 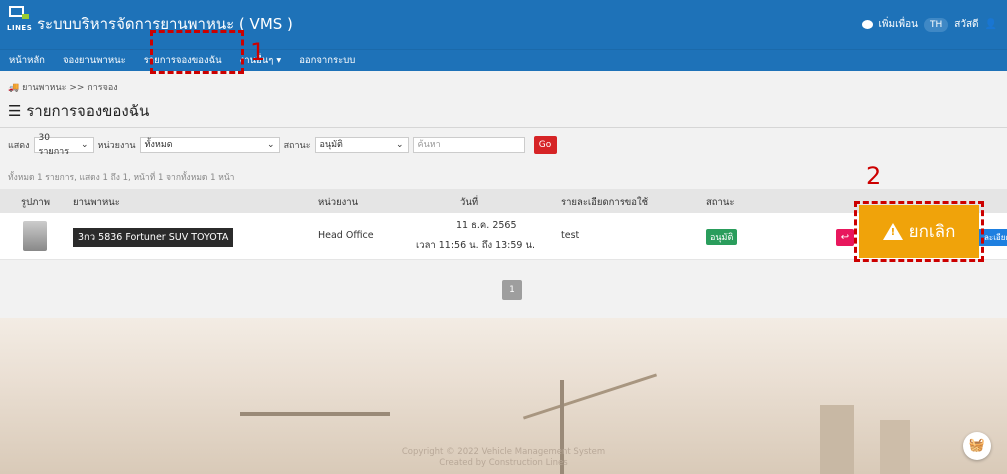 What do you see at coordinates (20, 28) in the screenshot?
I see `logo-text: LINES` at bounding box center [20, 28].